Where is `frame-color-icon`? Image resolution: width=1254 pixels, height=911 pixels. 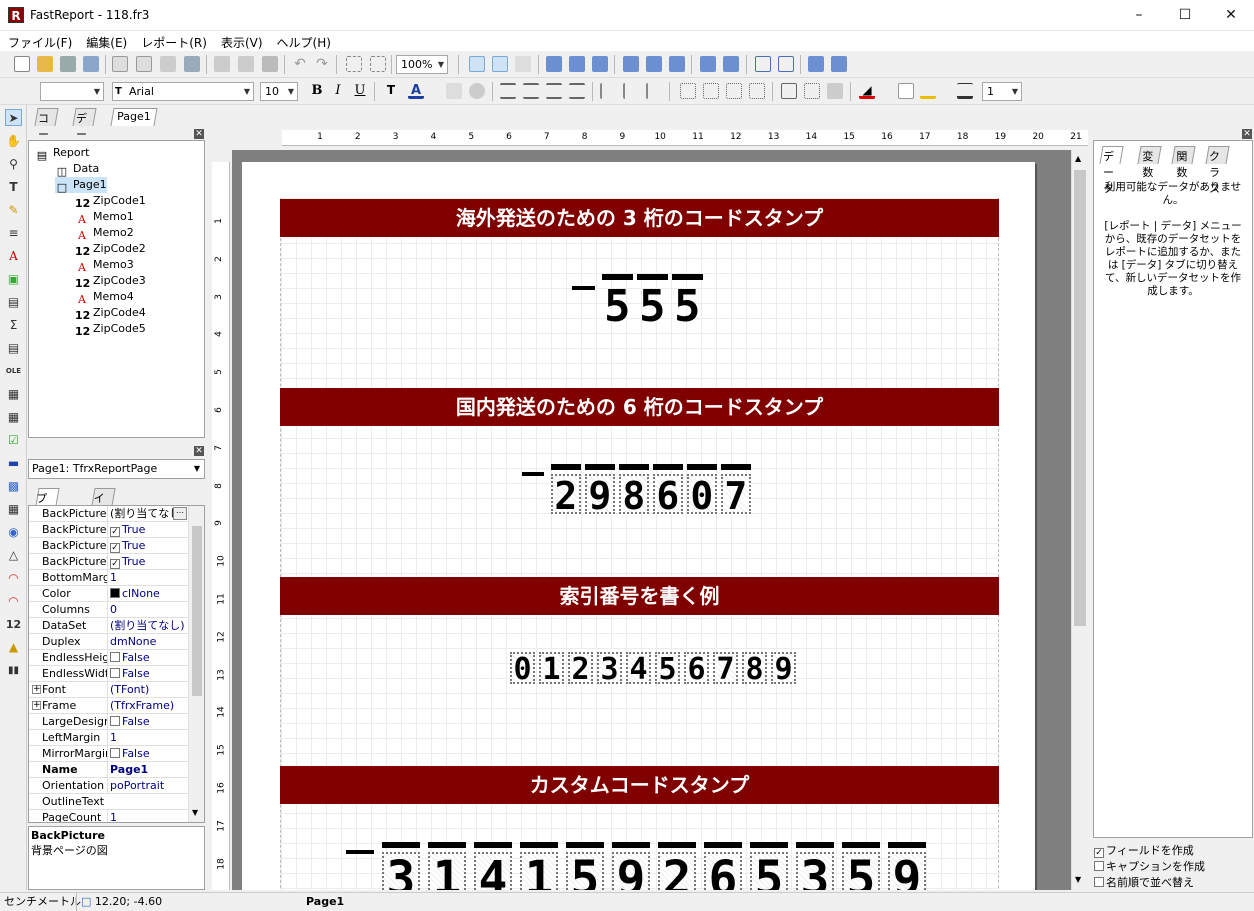
frame-color-icon is located at coordinates (928, 91).